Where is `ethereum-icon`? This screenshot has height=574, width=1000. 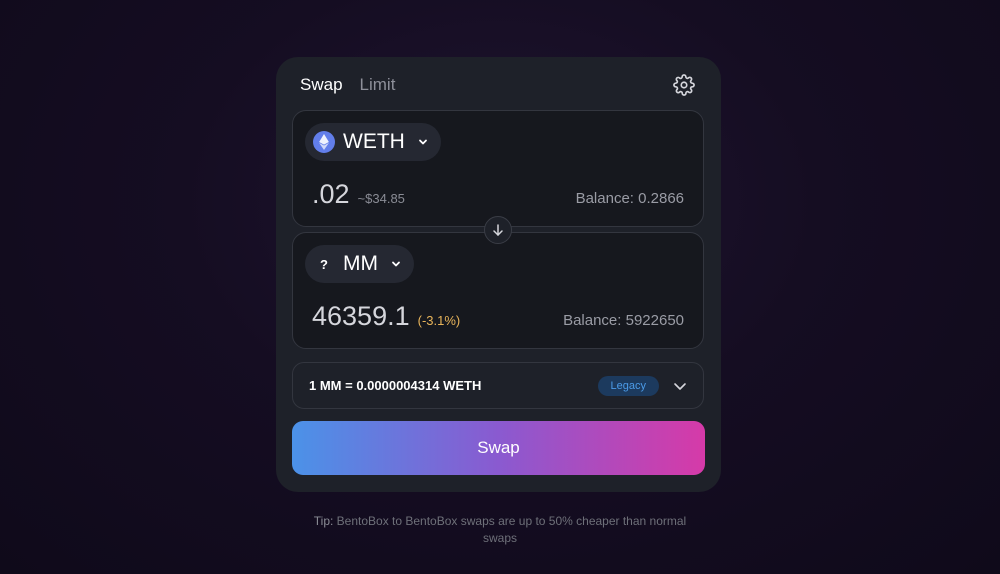 ethereum-icon is located at coordinates (324, 142).